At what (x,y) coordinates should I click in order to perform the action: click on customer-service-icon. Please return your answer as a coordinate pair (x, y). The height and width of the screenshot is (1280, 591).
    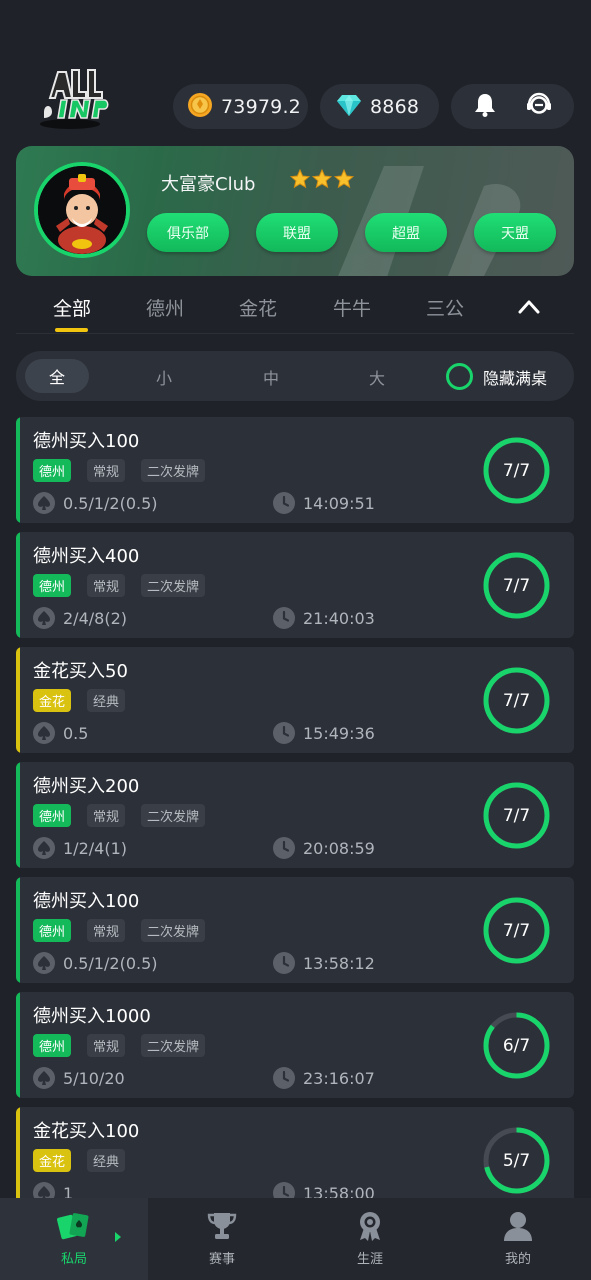
    Looking at the image, I should click on (539, 107).